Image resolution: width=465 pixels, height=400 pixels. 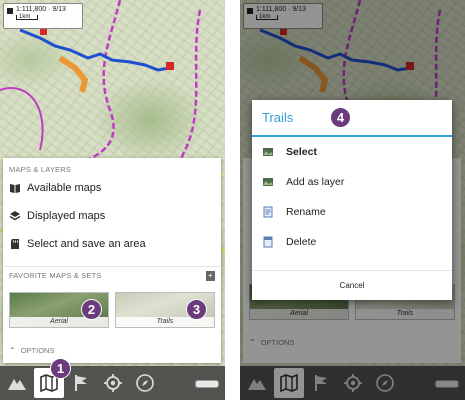 What do you see at coordinates (210, 275) in the screenshot?
I see `add-bookmark-icon` at bounding box center [210, 275].